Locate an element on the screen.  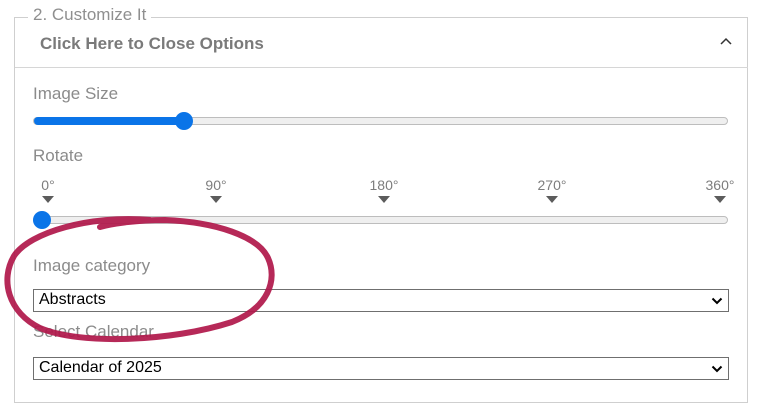
rotate-tick: 360° is located at coordinates (720, 190).